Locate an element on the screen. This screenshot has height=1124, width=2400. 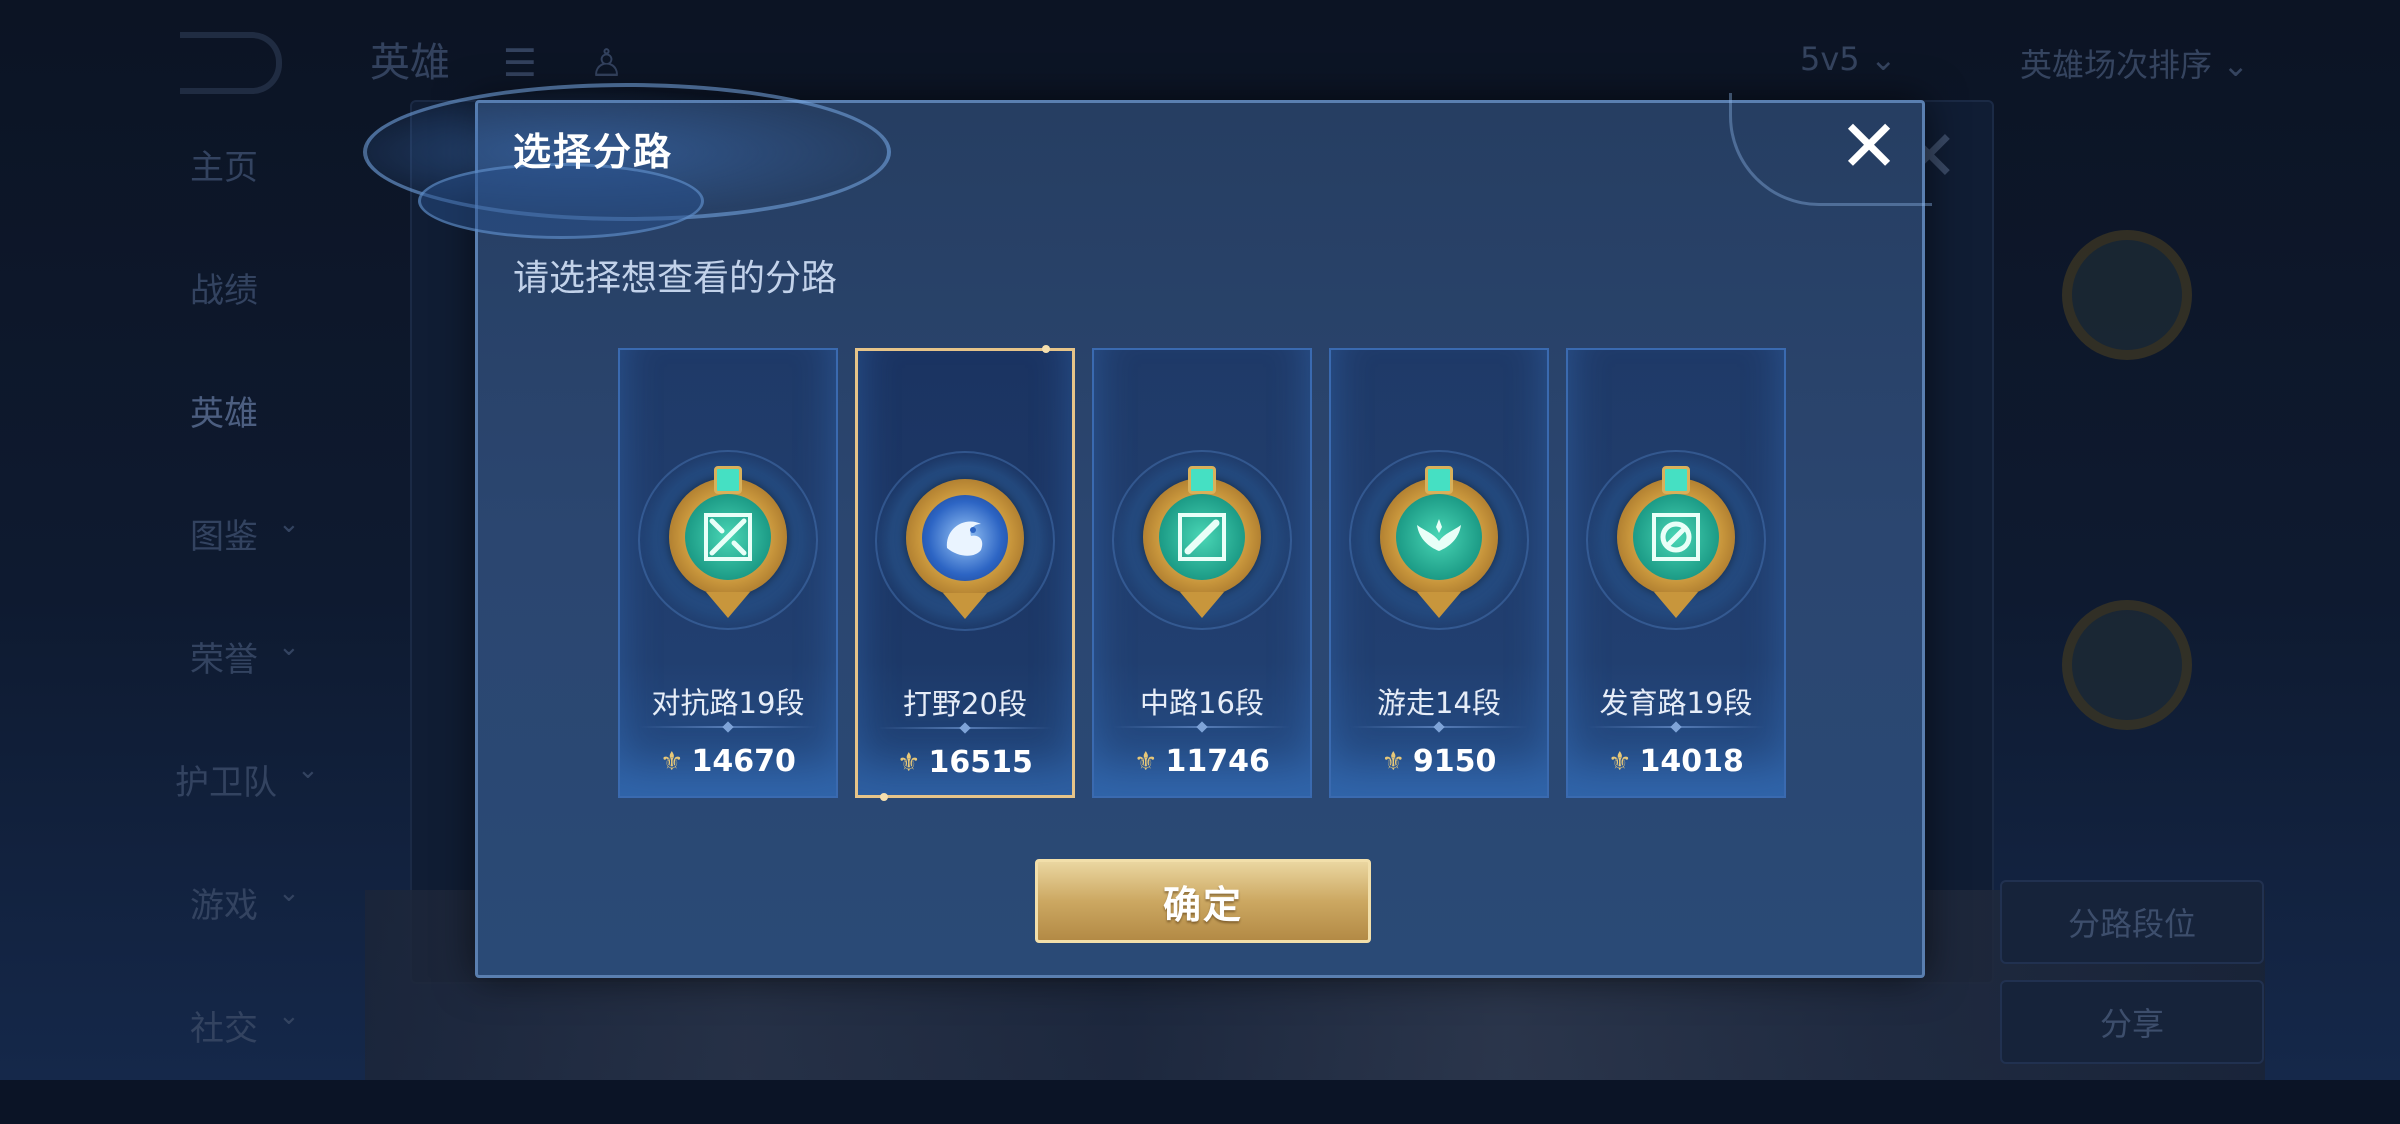
bg-share-button: 分享 is located at coordinates (2132, 1022).